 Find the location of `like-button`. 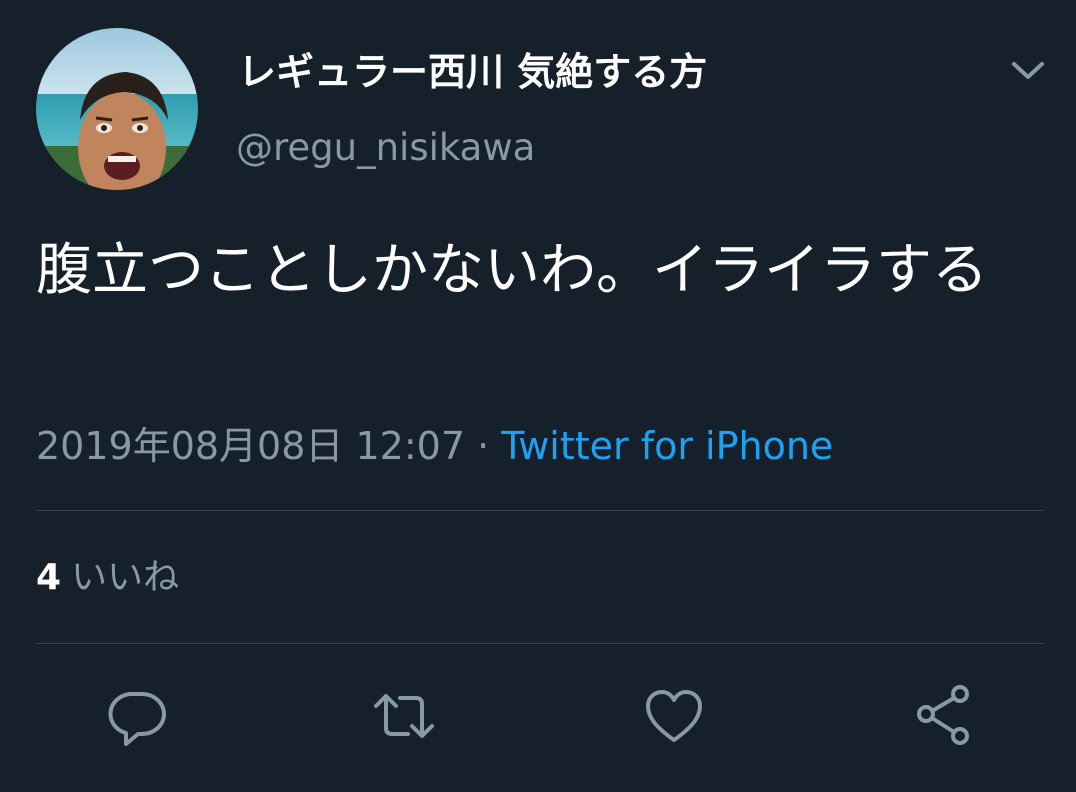

like-button is located at coordinates (674, 716).